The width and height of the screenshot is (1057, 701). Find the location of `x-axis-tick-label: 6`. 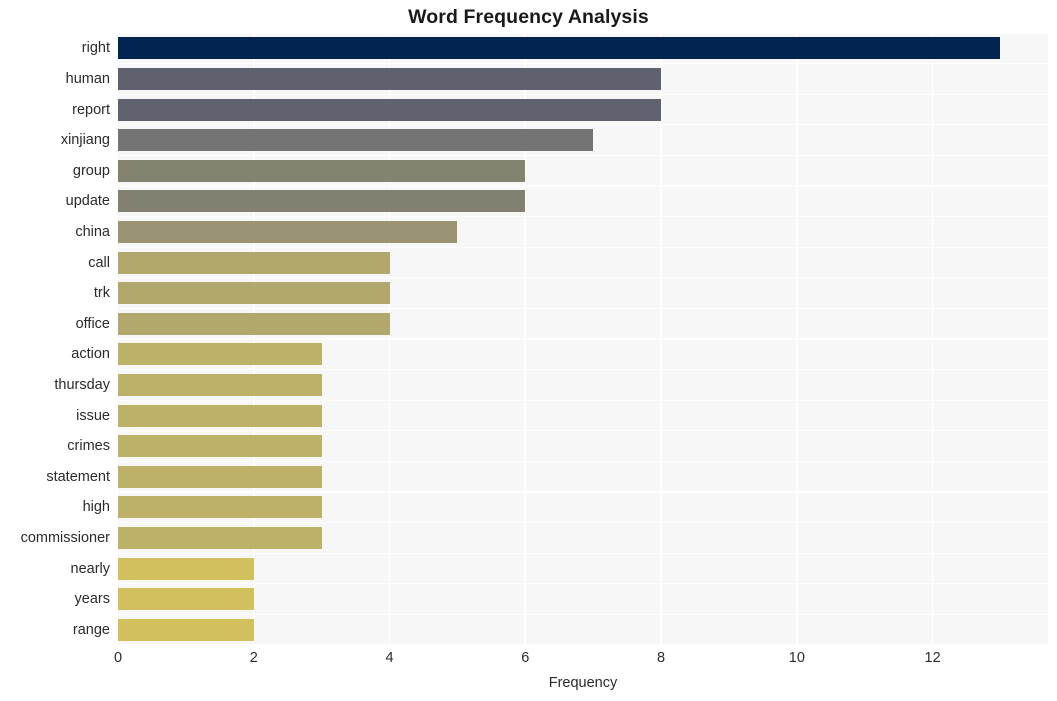

x-axis-tick-label: 6 is located at coordinates (525, 658).